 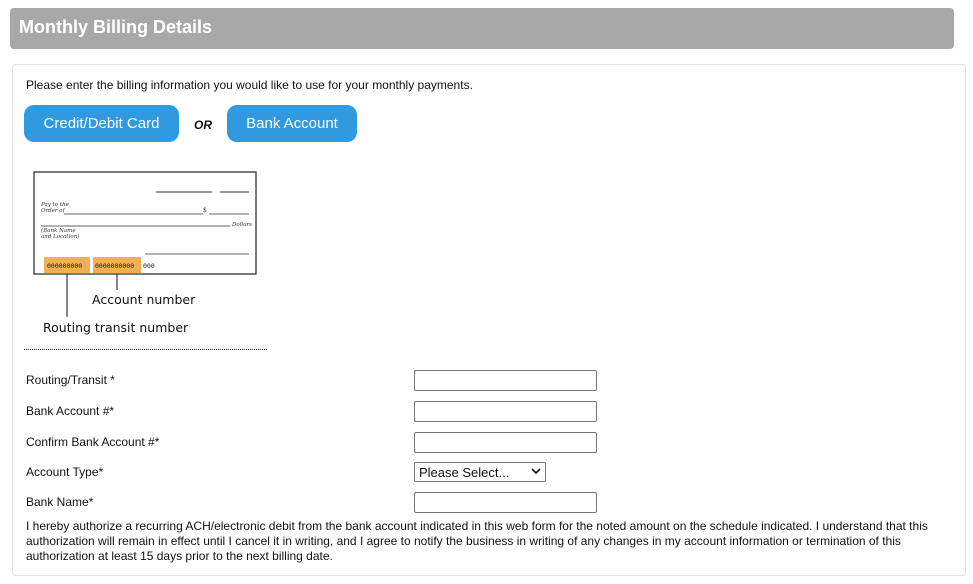 What do you see at coordinates (116, 27) in the screenshot?
I see `page-title: Monthly Billing Details` at bounding box center [116, 27].